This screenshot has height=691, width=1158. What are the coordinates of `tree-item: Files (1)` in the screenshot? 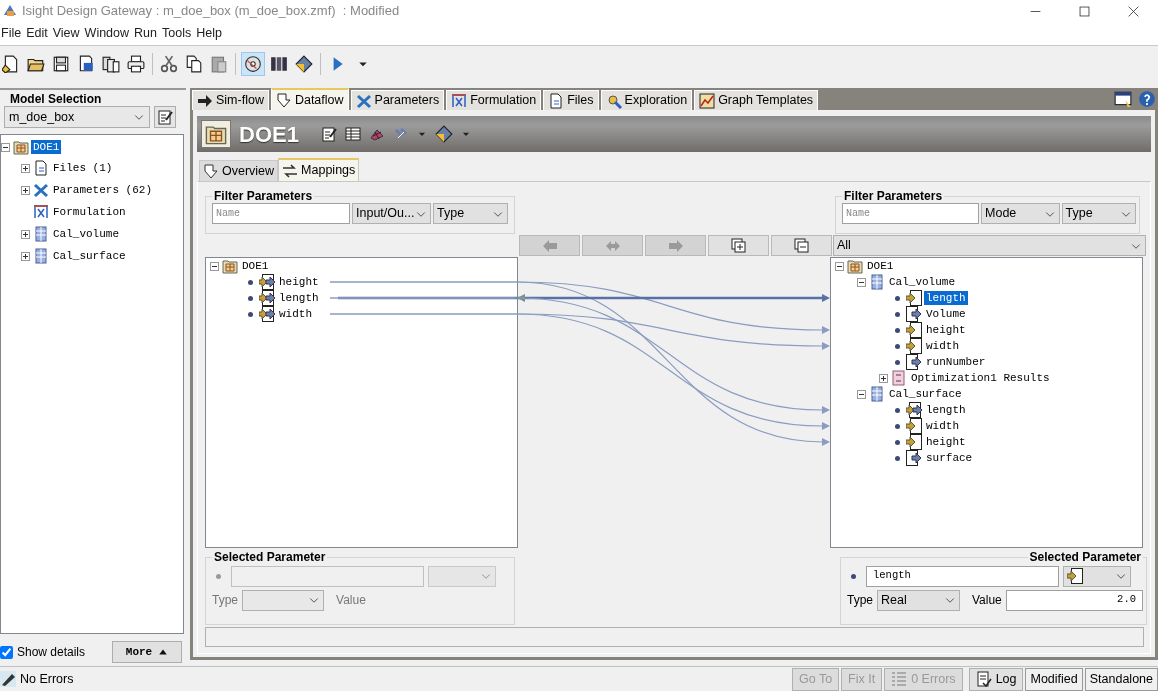 It's located at (83, 168).